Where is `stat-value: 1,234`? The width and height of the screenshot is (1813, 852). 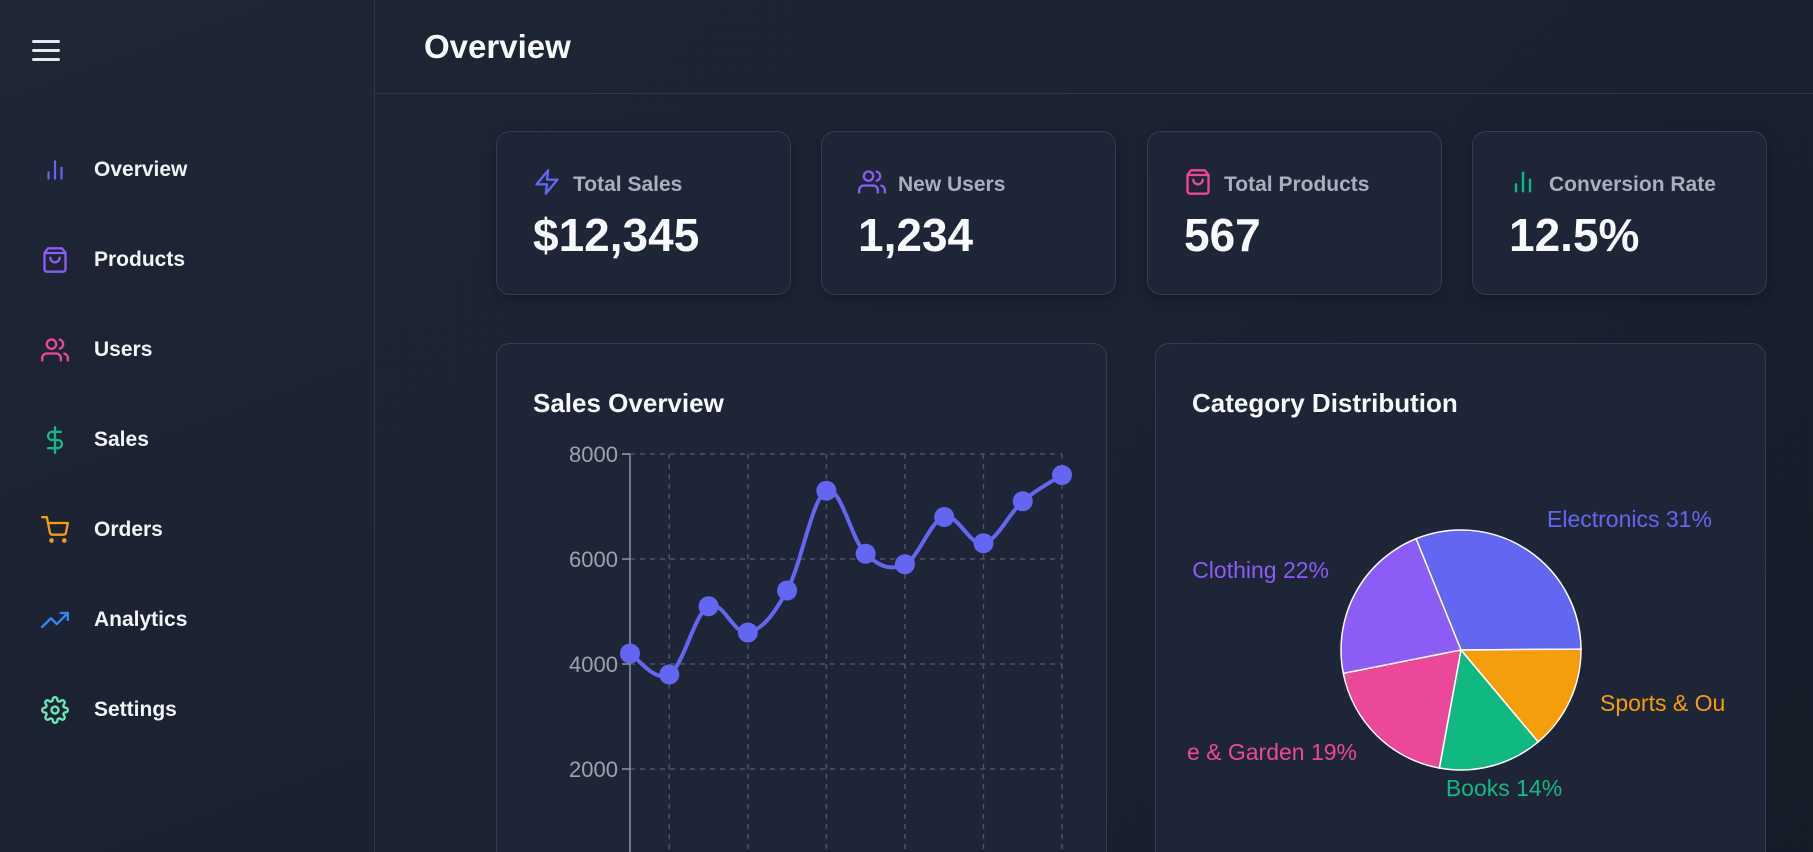 stat-value: 1,234 is located at coordinates (916, 235).